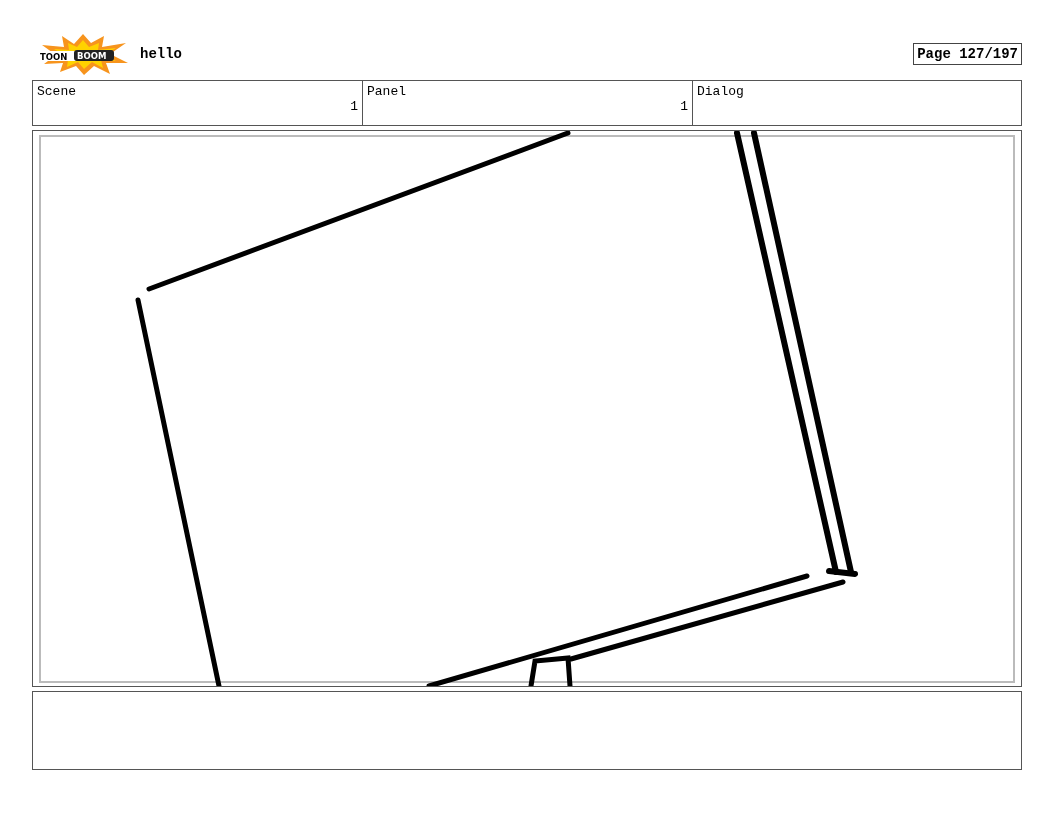  I want to click on field-label: Scene, so click(56, 91).